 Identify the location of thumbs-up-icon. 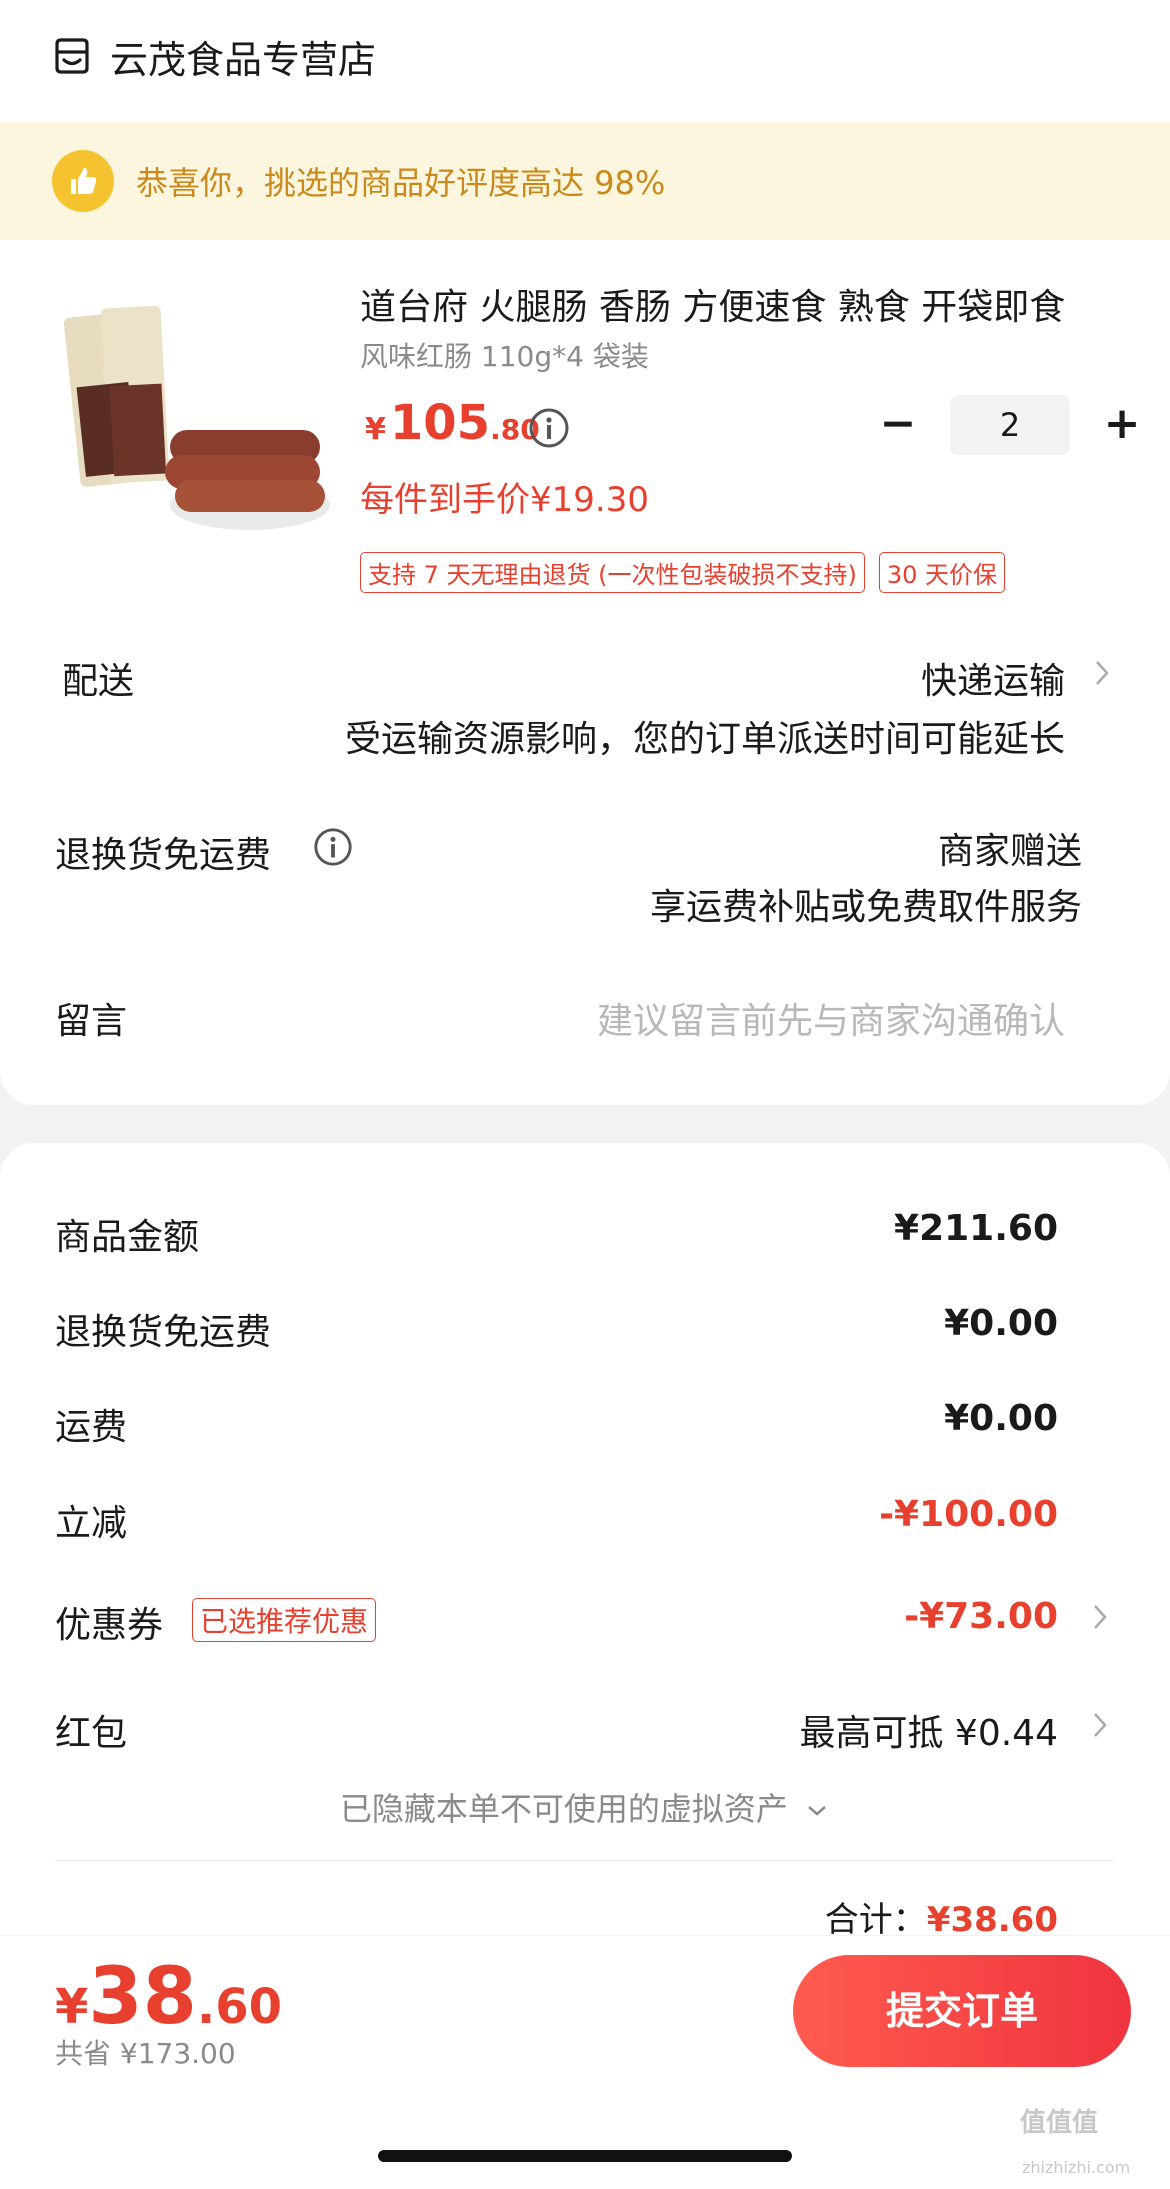
(83, 181).